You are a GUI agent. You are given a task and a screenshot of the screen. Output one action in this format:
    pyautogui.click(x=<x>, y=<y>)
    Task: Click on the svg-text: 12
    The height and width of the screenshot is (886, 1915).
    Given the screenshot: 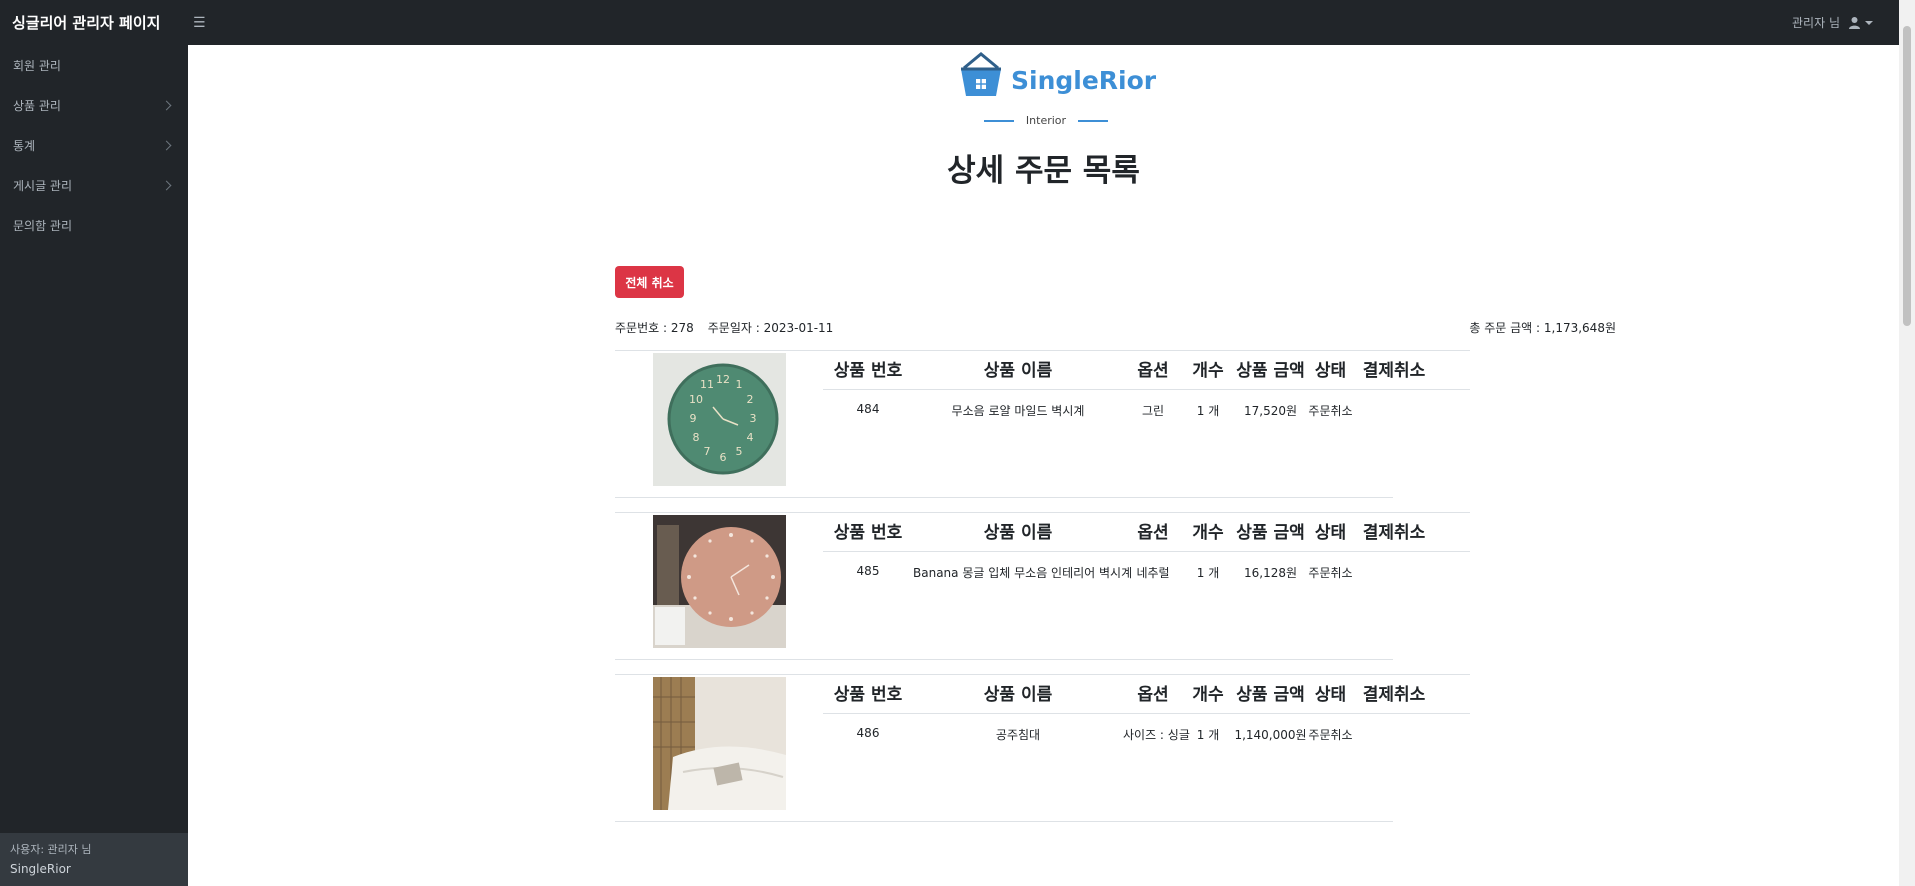 What is the action you would take?
    pyautogui.click(x=723, y=379)
    